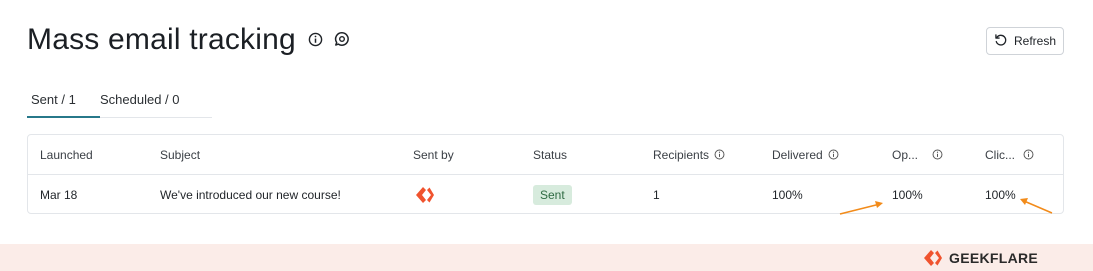  Describe the element at coordinates (250, 194) in the screenshot. I see `subject-cell: We've introduced our new course!` at that location.